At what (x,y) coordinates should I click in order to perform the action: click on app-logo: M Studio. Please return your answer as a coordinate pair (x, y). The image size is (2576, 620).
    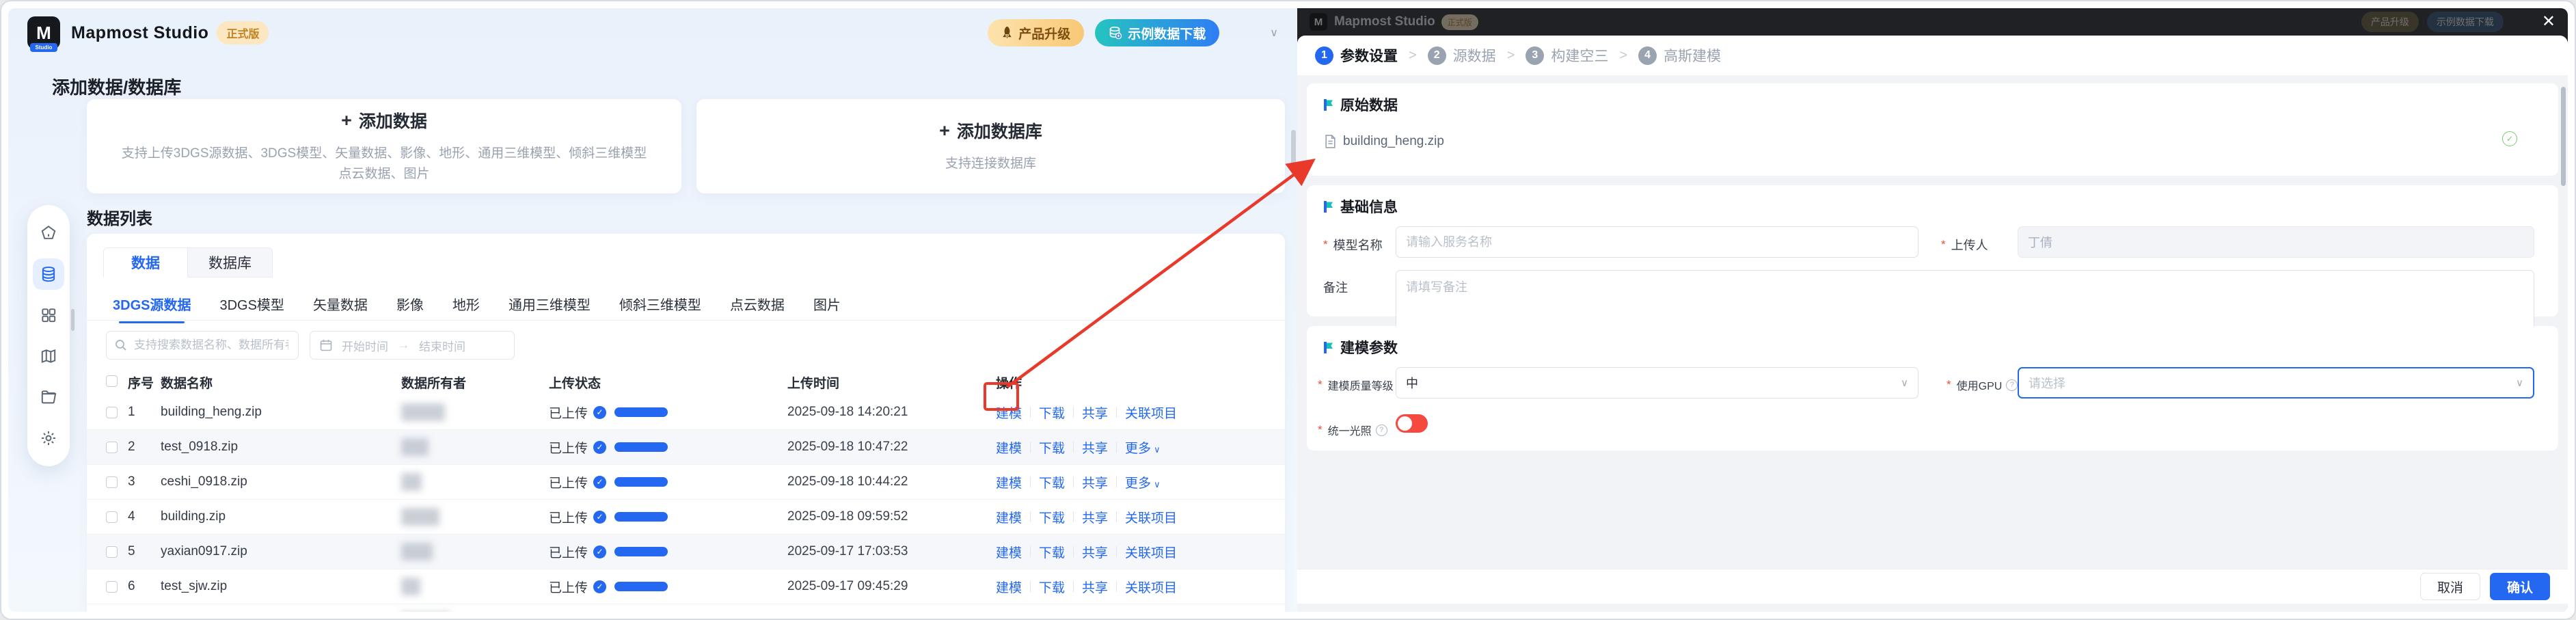
    Looking at the image, I should click on (43, 34).